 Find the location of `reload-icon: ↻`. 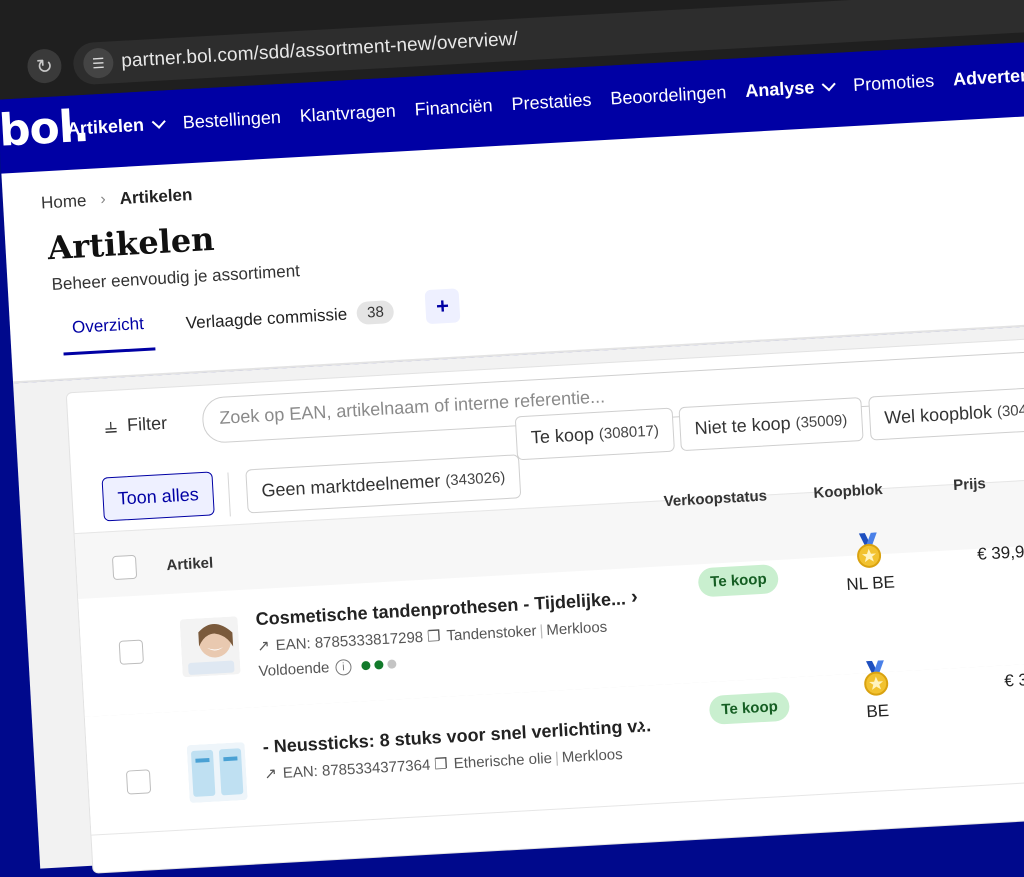

reload-icon: ↻ is located at coordinates (44, 66).